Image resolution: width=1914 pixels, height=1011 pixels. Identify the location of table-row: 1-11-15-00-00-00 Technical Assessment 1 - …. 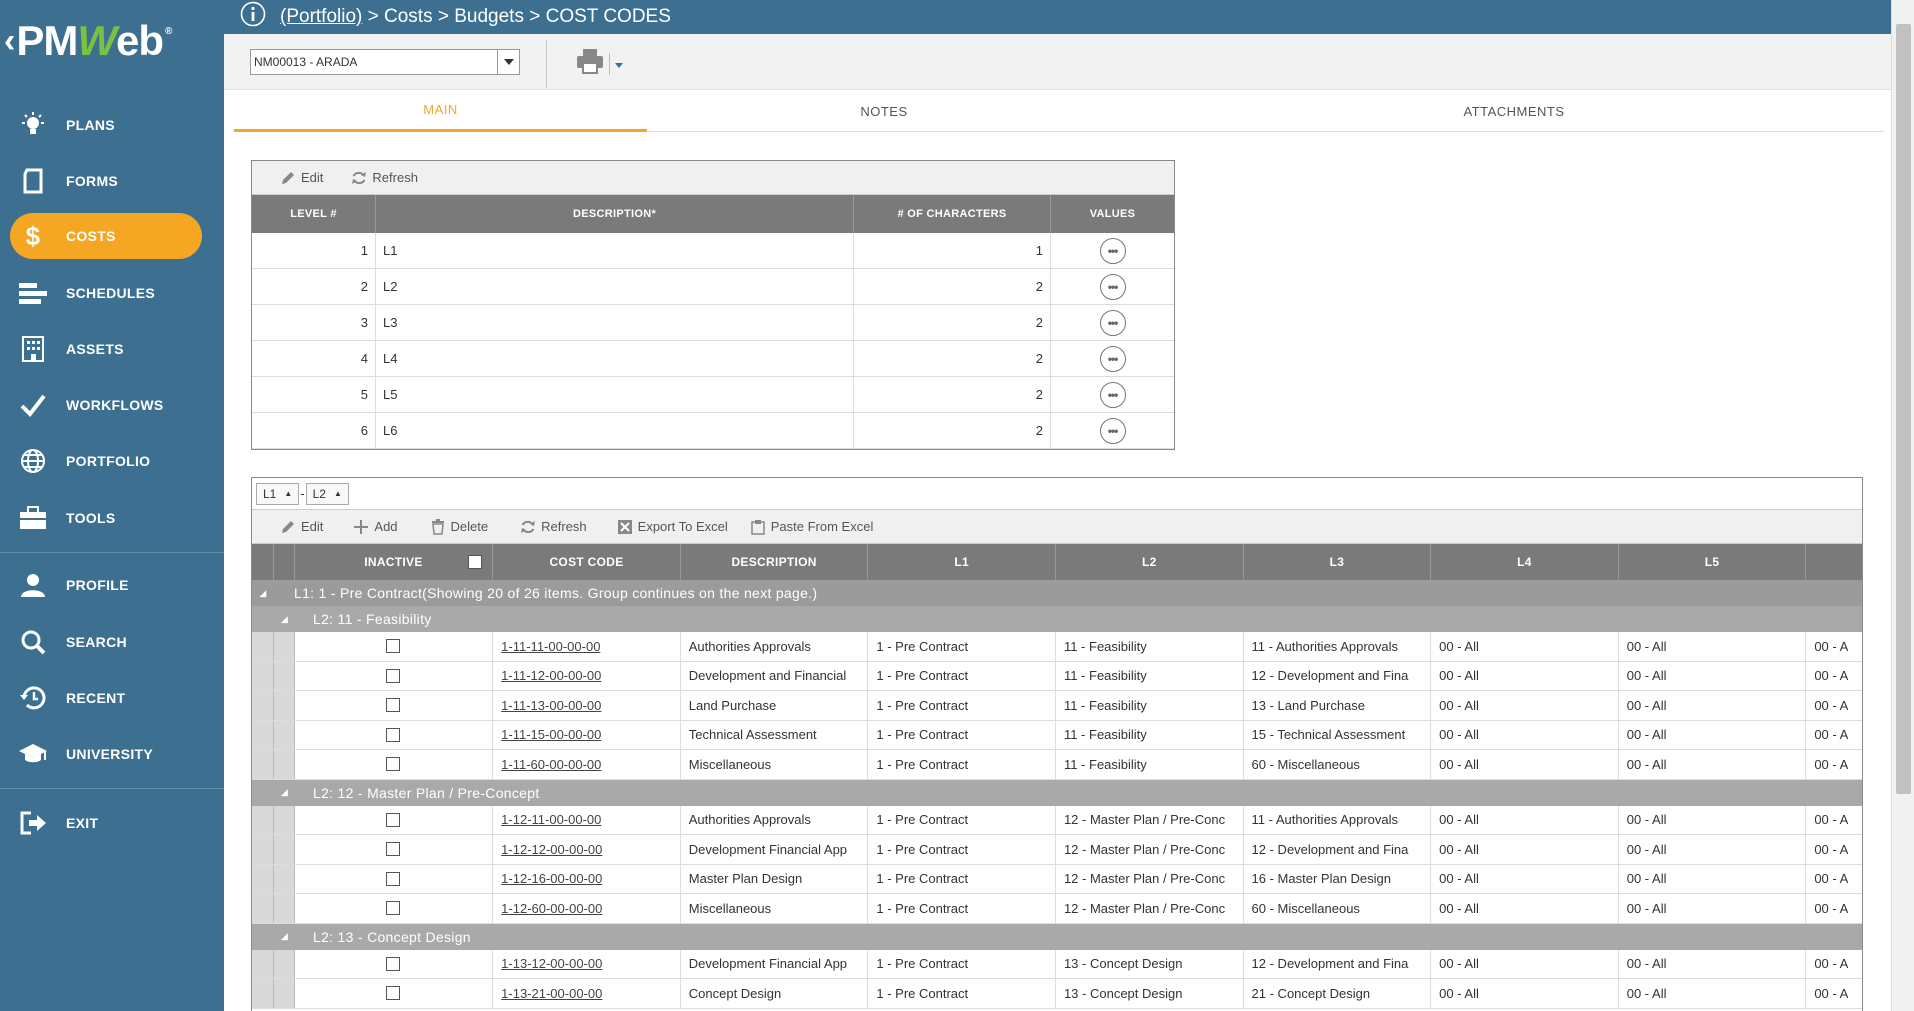
(1057, 735).